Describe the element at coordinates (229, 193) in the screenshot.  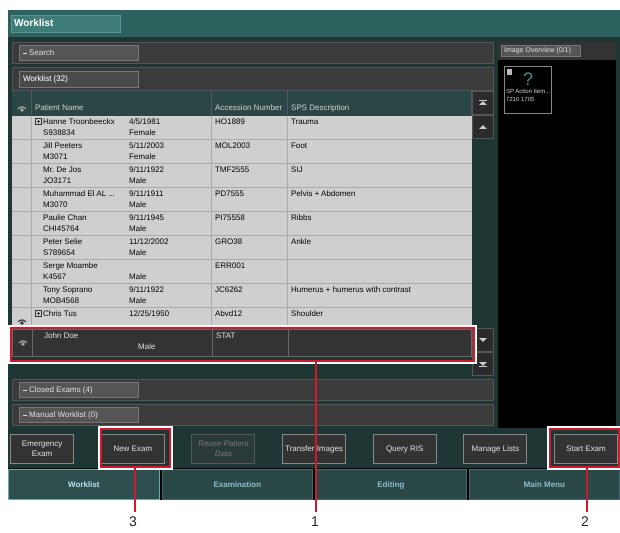
I see `table-cell: PD7555` at that location.